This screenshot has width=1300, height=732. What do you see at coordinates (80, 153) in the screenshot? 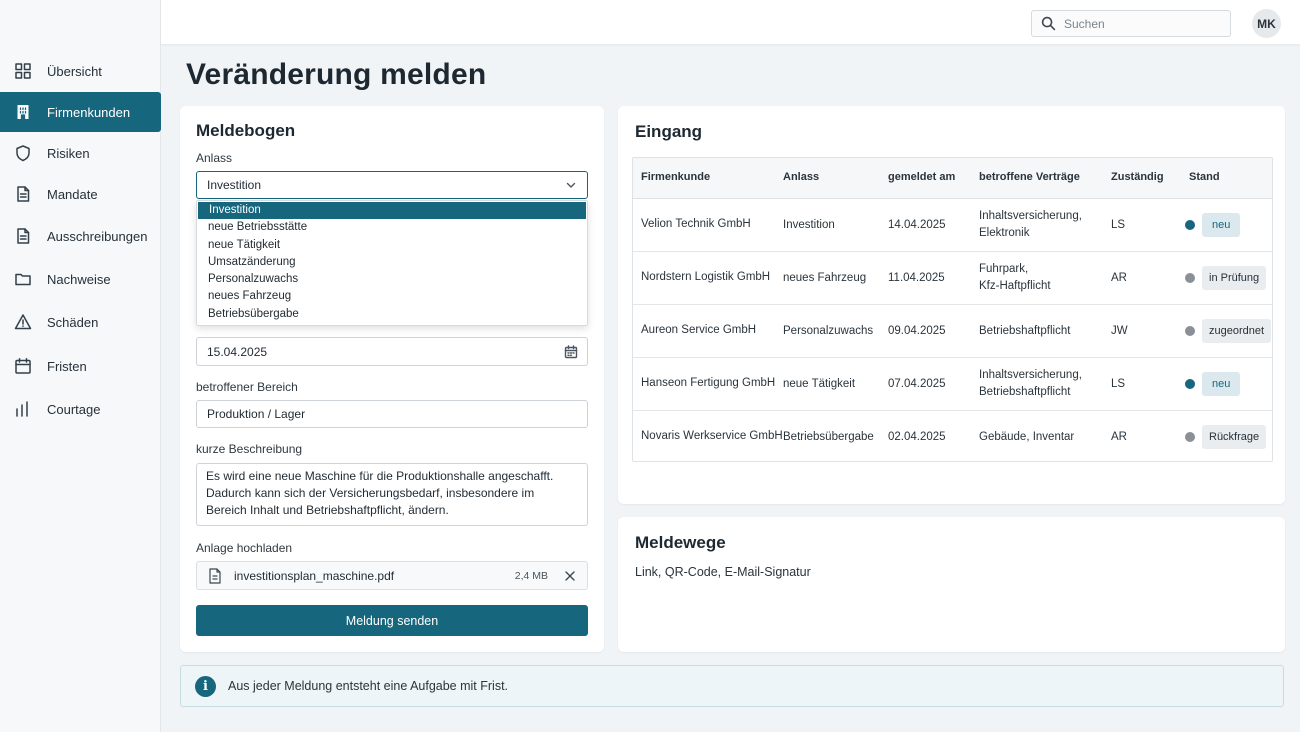
I see `sidebar-item-risiken: Risiken` at bounding box center [80, 153].